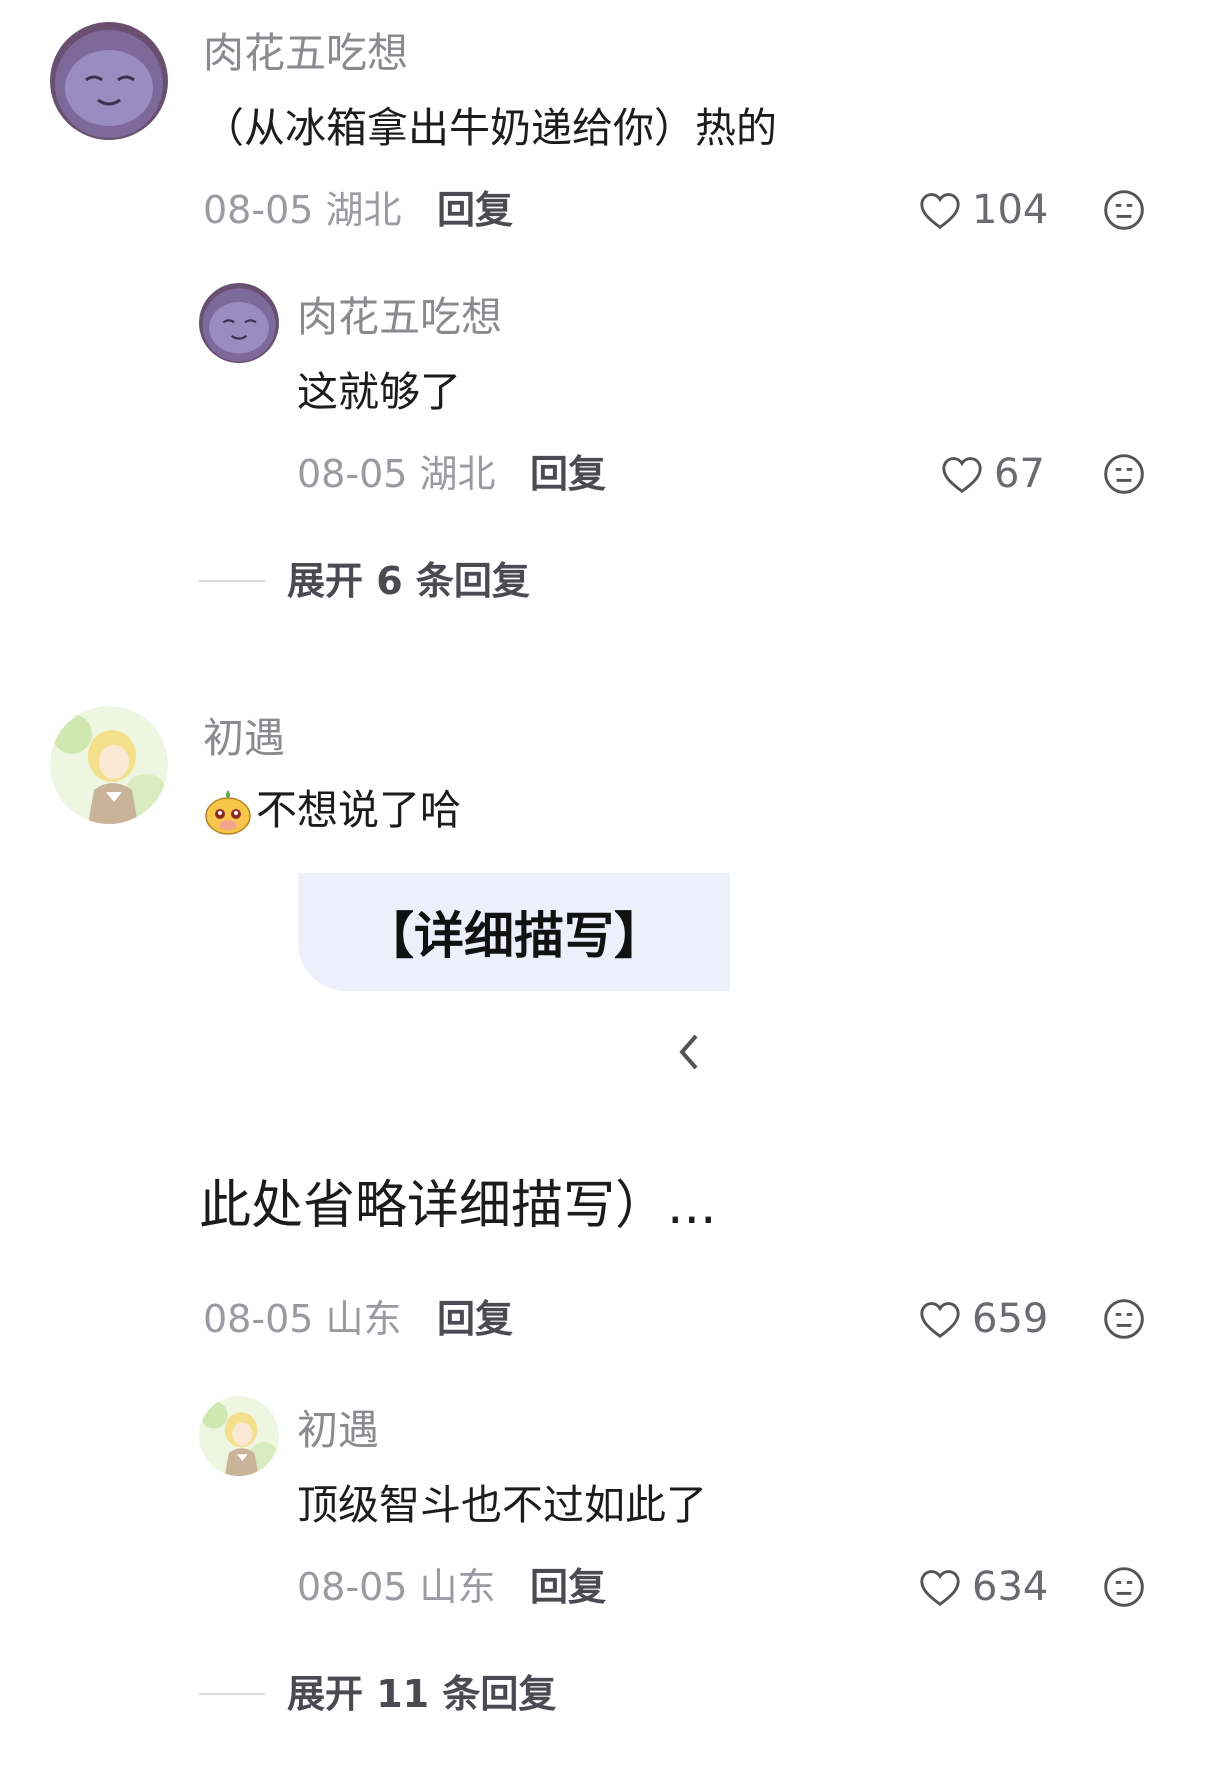 This screenshot has height=1776, width=1224. I want to click on like-count: 67, so click(1019, 474).